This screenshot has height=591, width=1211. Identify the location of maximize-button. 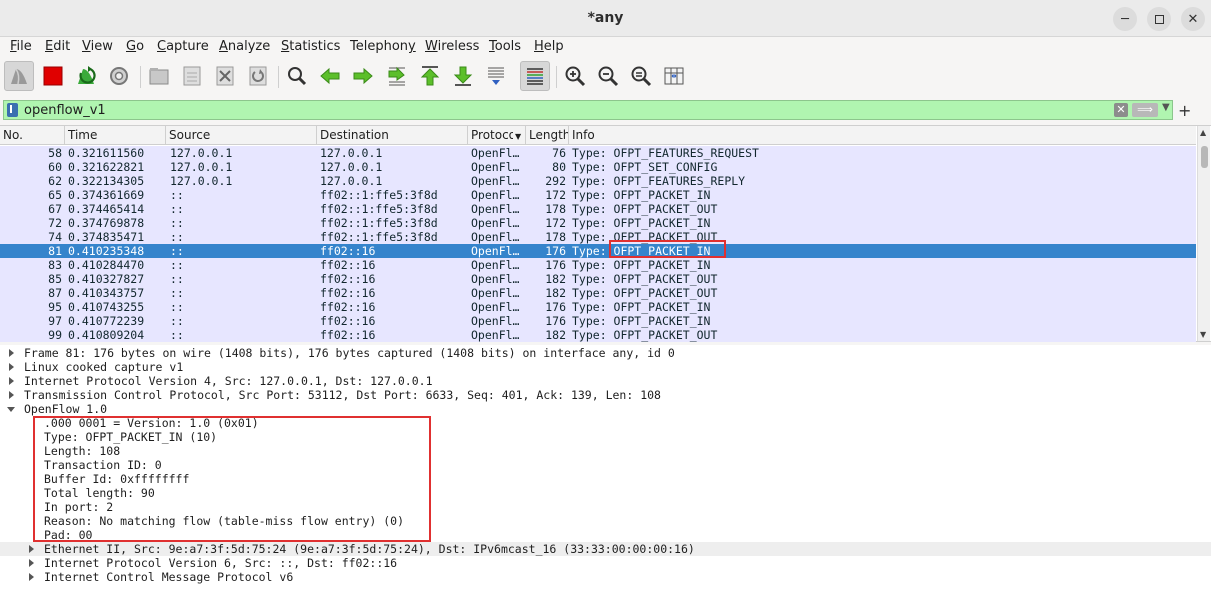
(1159, 19).